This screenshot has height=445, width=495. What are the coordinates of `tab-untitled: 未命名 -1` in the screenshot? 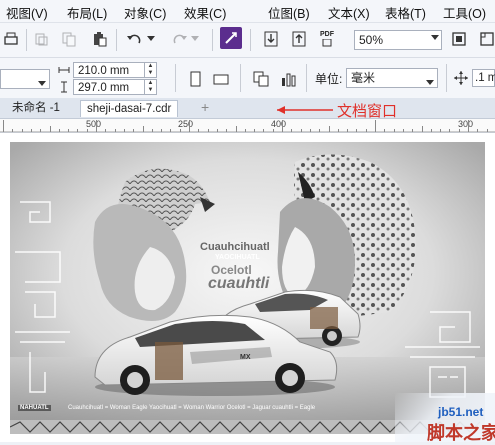 It's located at (36, 108).